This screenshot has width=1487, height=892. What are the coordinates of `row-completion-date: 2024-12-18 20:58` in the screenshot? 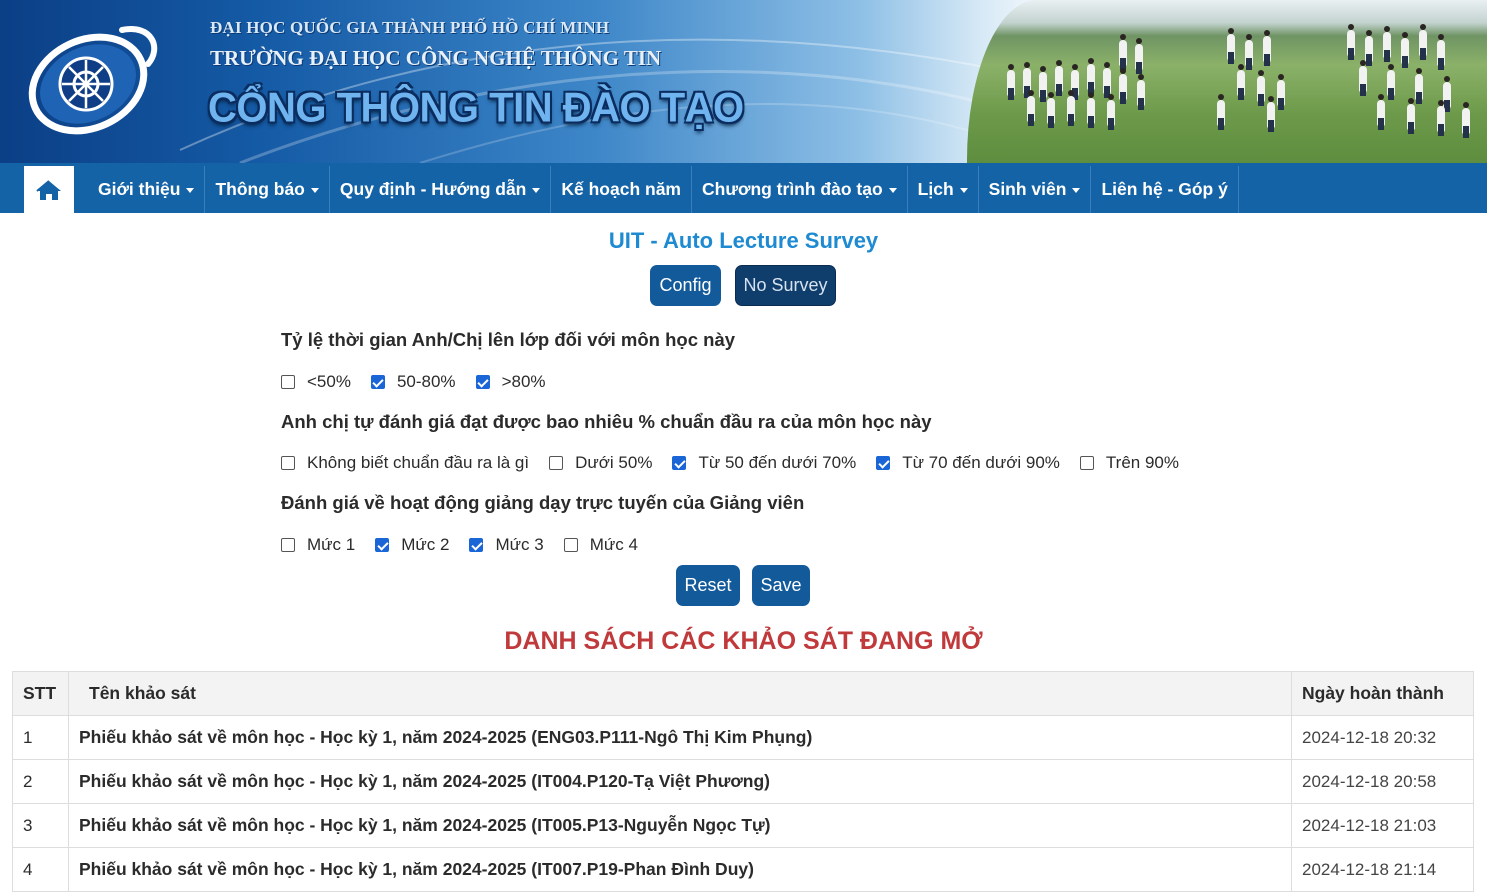 It's located at (1382, 781).